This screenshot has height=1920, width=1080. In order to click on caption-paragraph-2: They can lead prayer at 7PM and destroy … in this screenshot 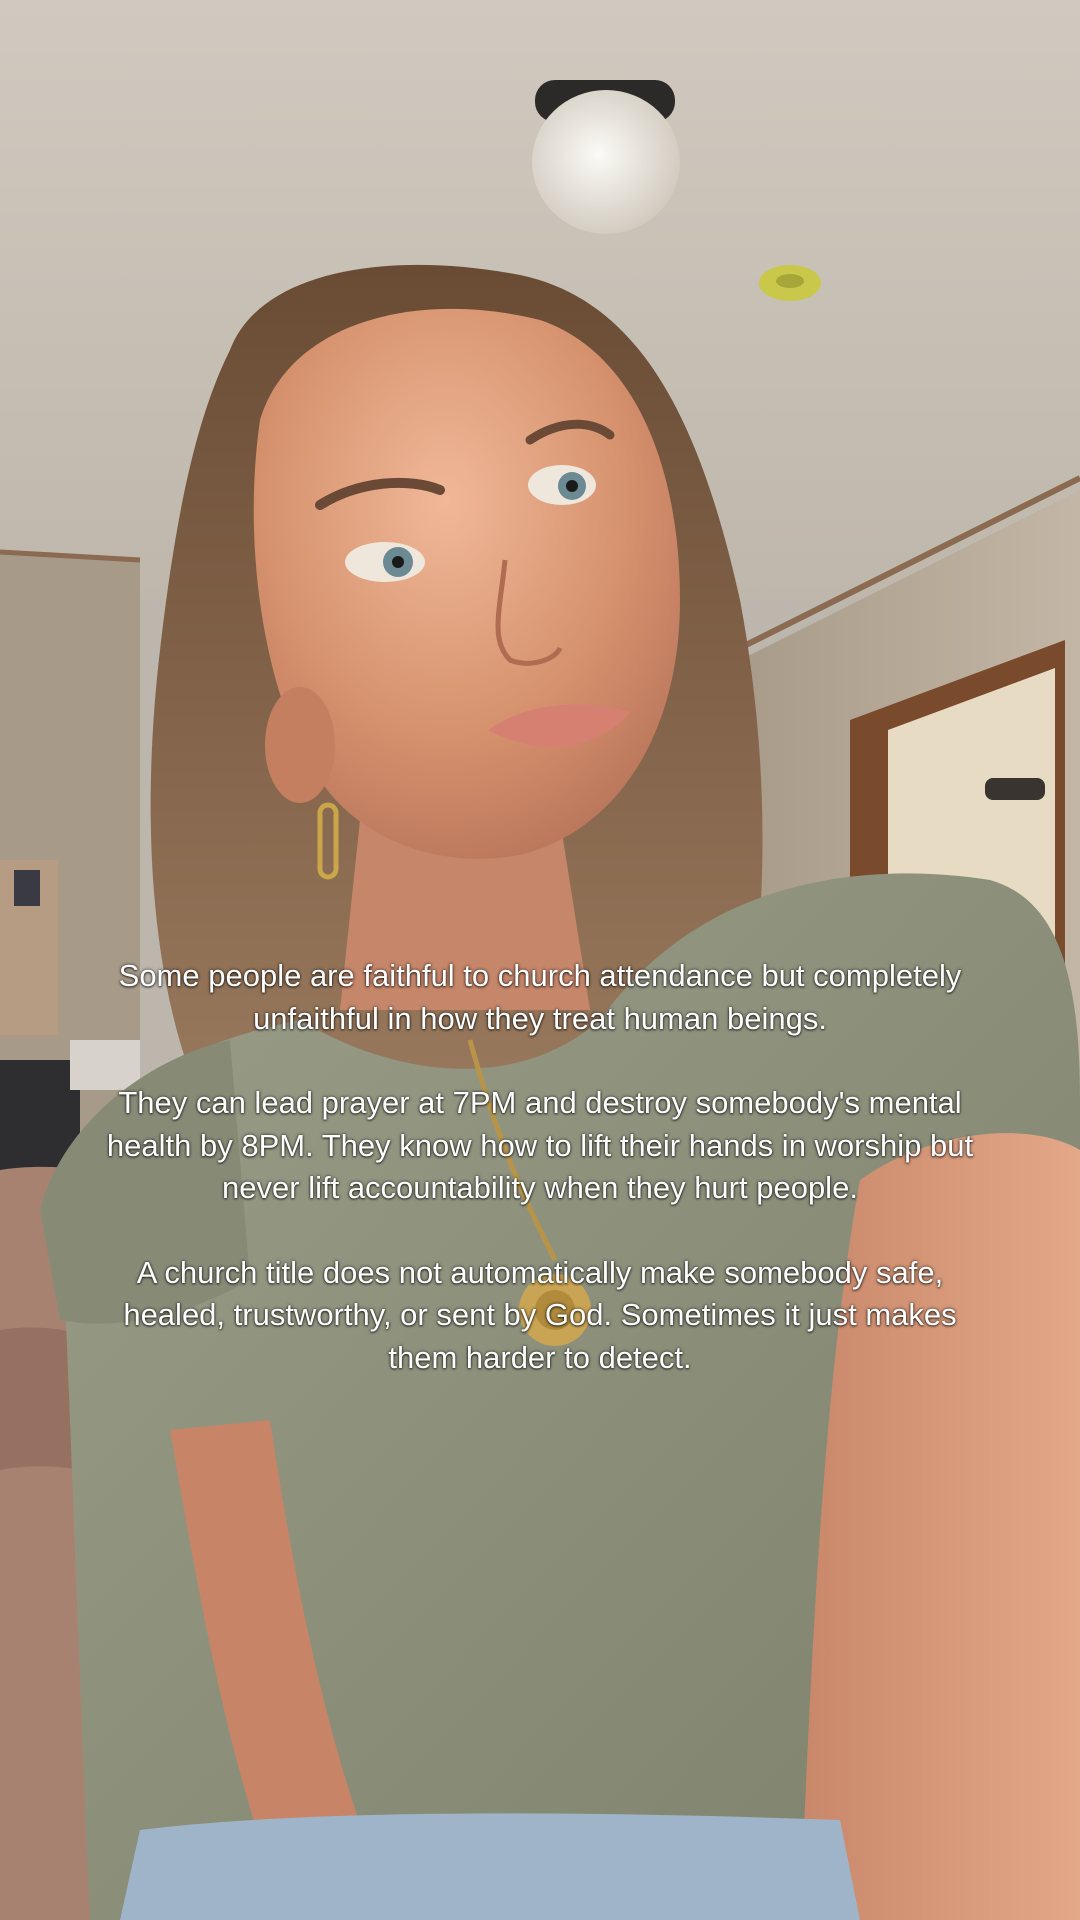, I will do `click(540, 1145)`.